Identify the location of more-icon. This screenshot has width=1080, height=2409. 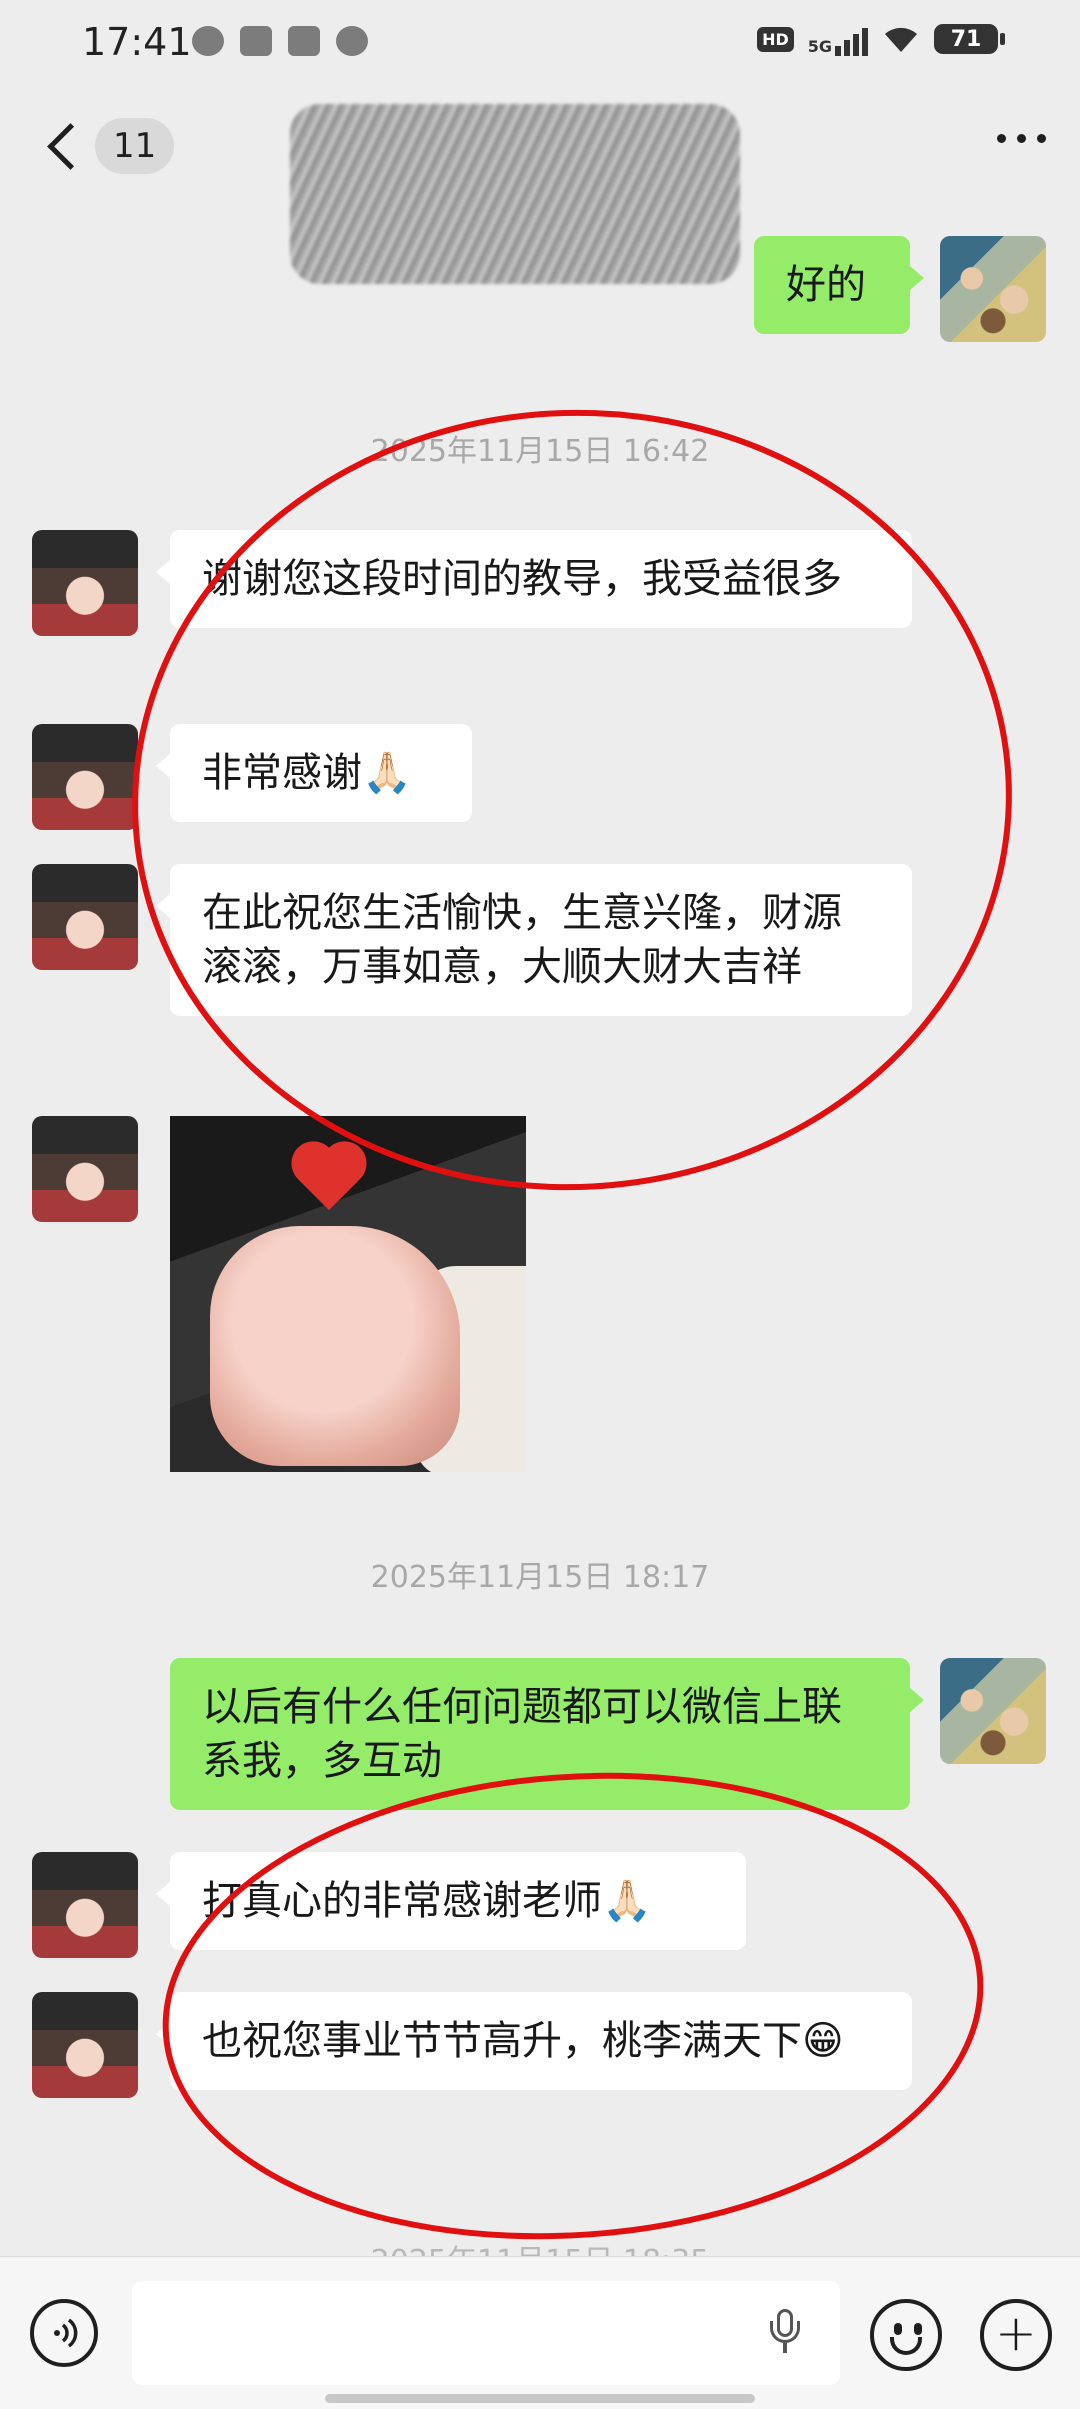
(1021, 138).